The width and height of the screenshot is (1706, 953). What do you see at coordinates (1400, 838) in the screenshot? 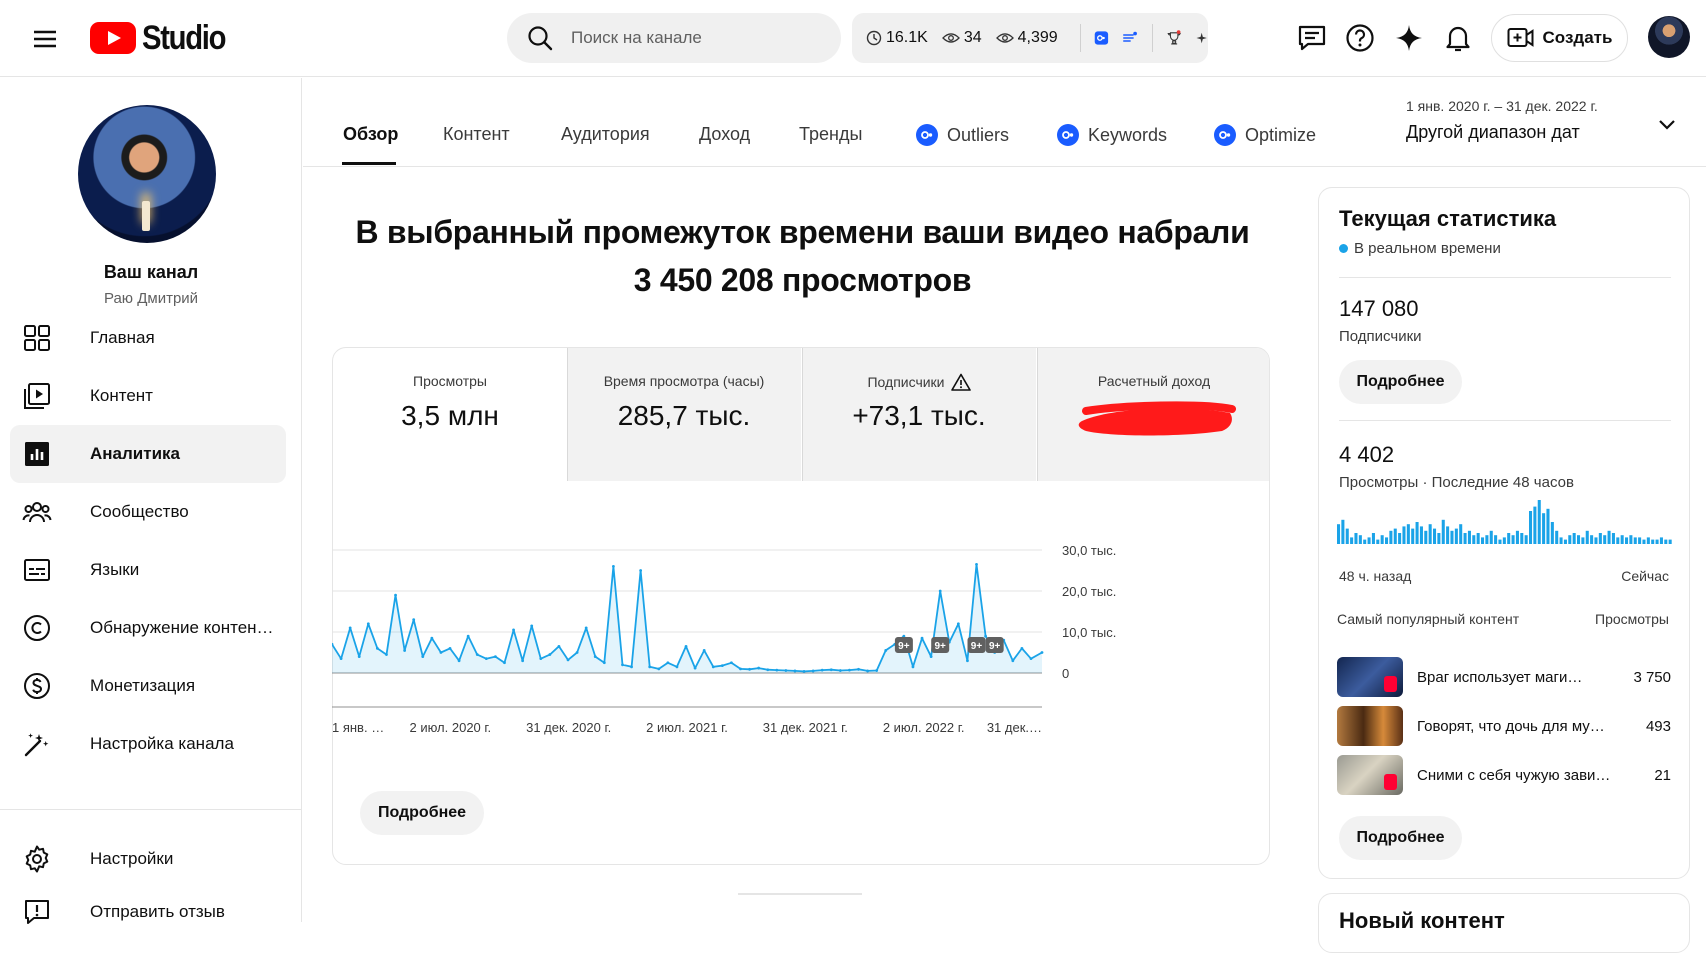
I see `top-content-more-button: Подробнее` at bounding box center [1400, 838].